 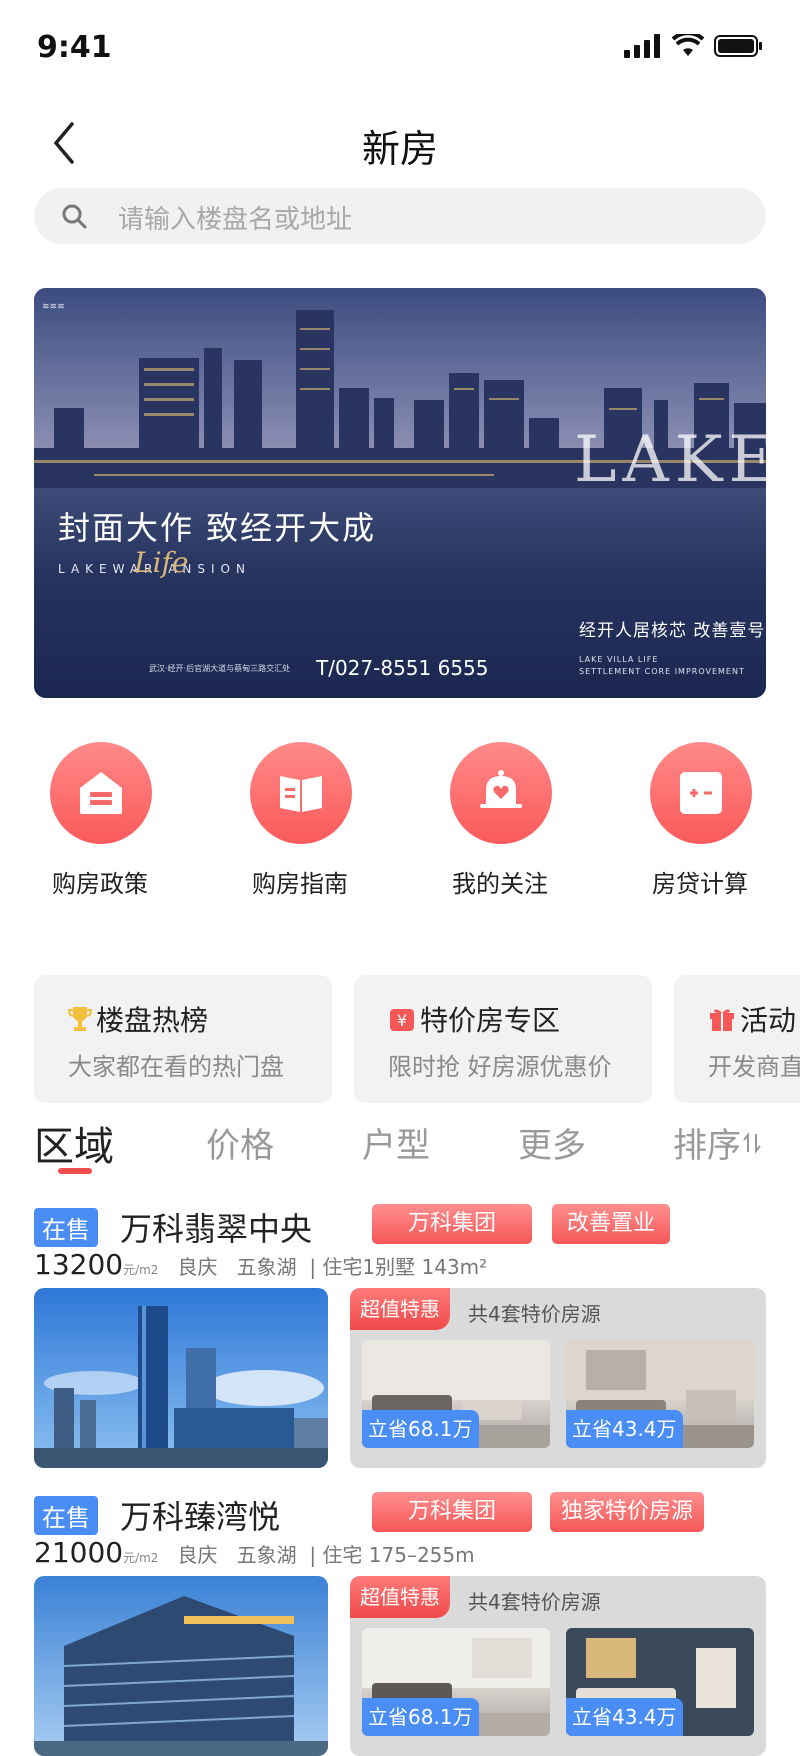 What do you see at coordinates (176, 1067) in the screenshot?
I see `promo-card-subtitle: 大家都在看的热门盘` at bounding box center [176, 1067].